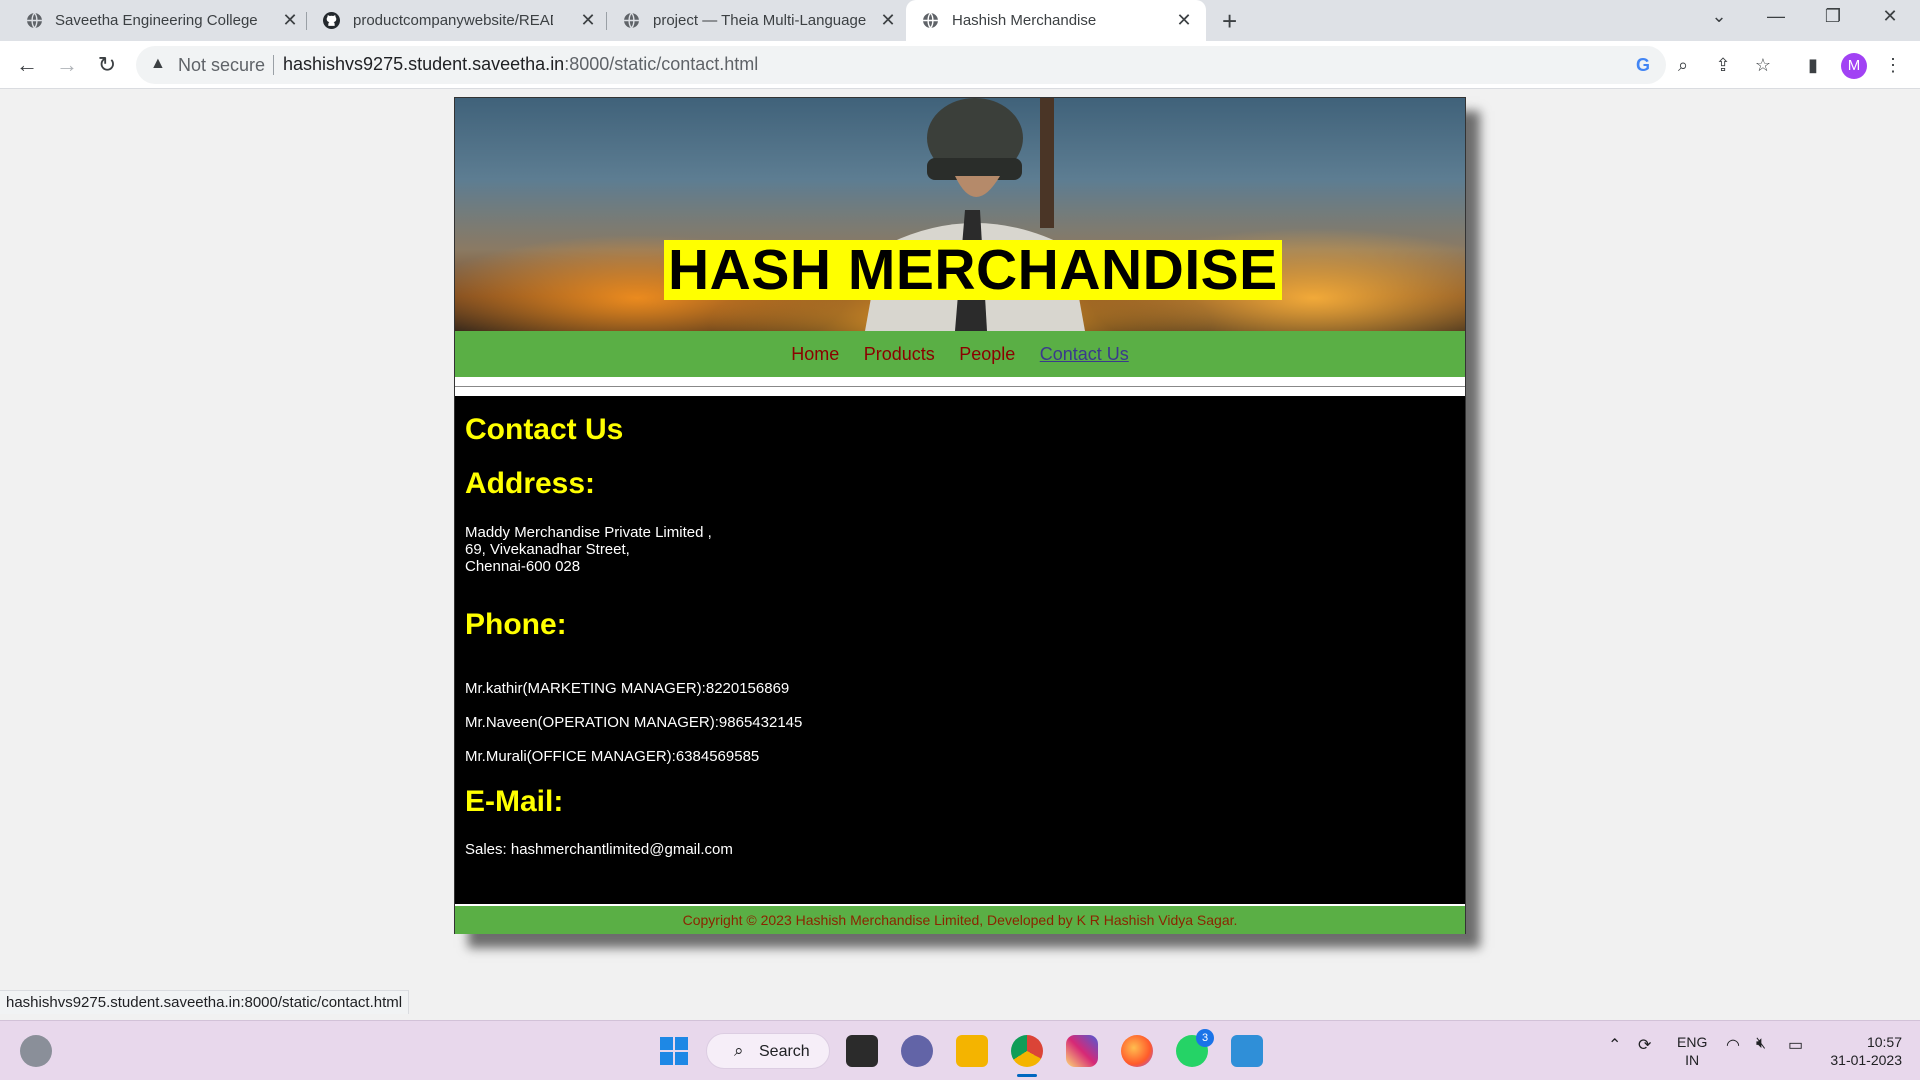  Describe the element at coordinates (514, 801) in the screenshot. I see `email-heading: E-Mail:` at that location.